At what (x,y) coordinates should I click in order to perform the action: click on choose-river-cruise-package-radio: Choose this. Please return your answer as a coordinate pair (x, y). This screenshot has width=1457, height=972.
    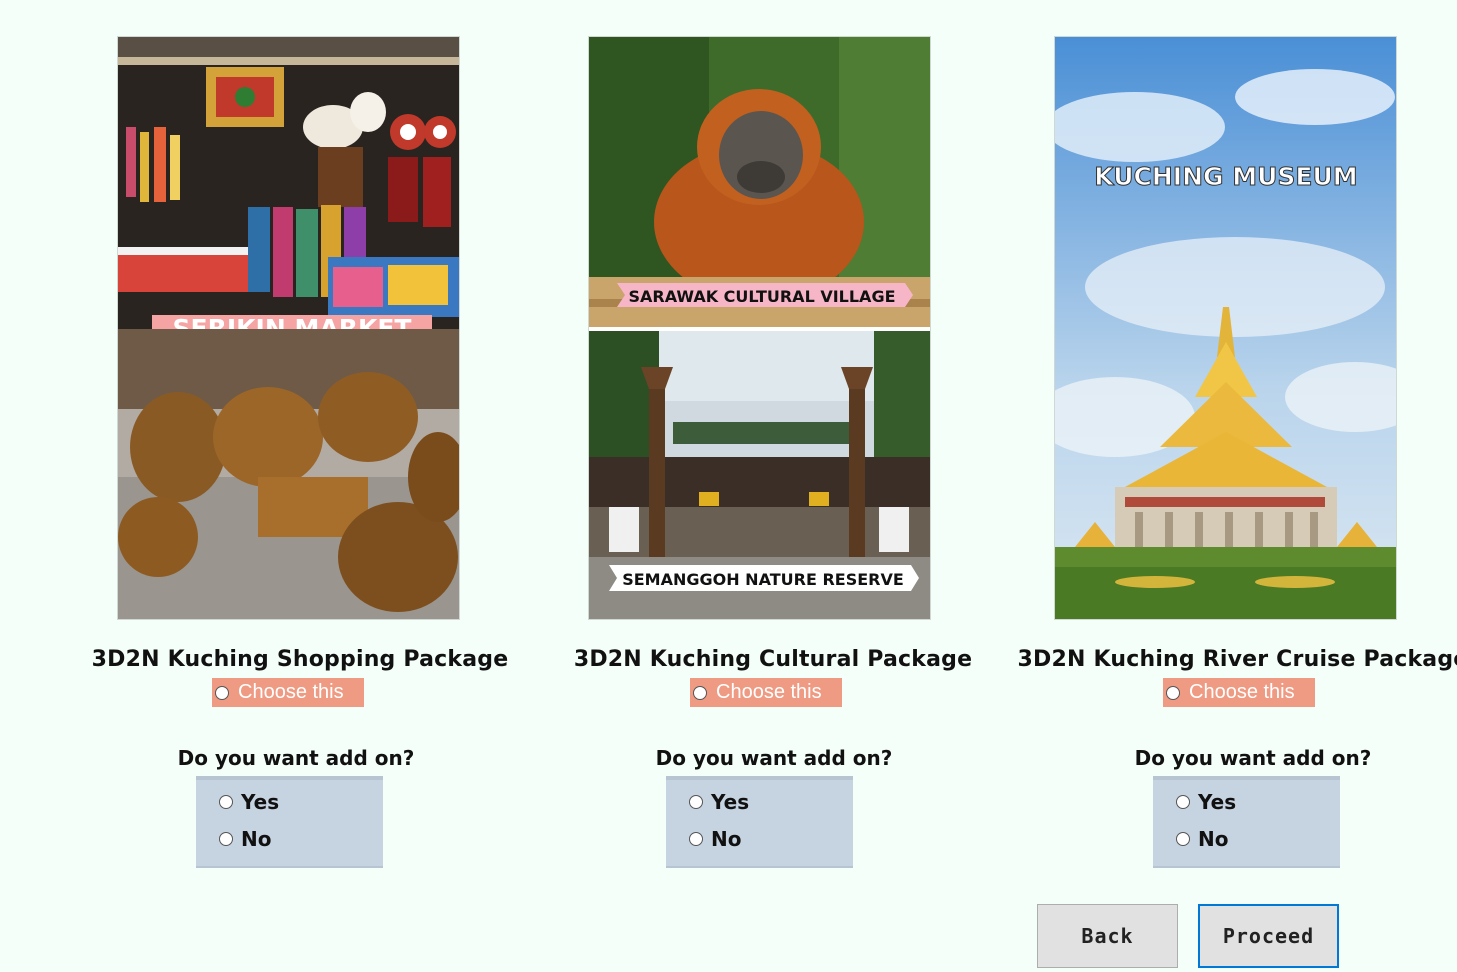
    Looking at the image, I should click on (1239, 692).